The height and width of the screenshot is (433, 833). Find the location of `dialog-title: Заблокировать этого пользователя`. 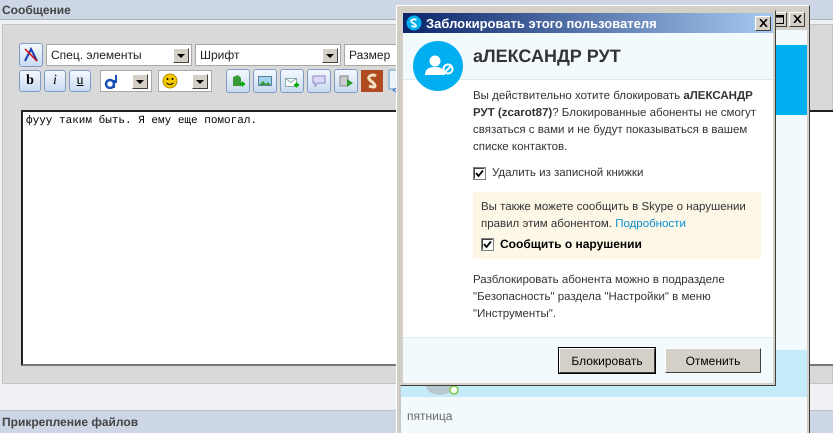

dialog-title: Заблокировать этого пользователя is located at coordinates (542, 23).